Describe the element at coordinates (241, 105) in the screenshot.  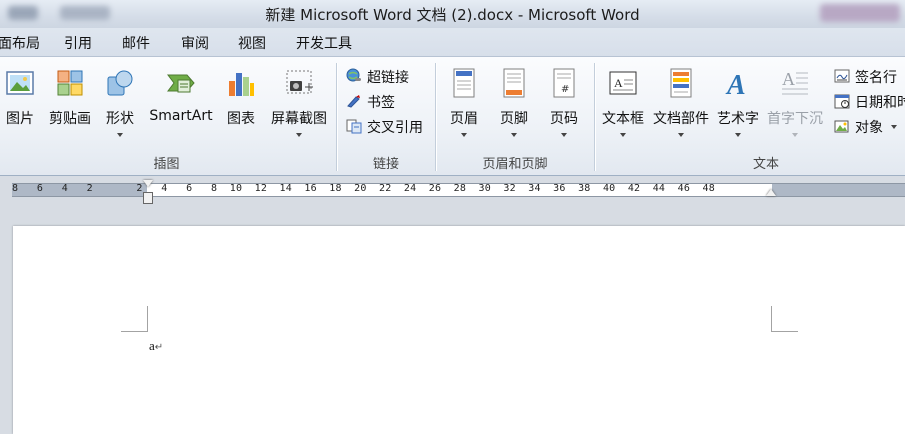
I see `chart-button: 图表` at that location.